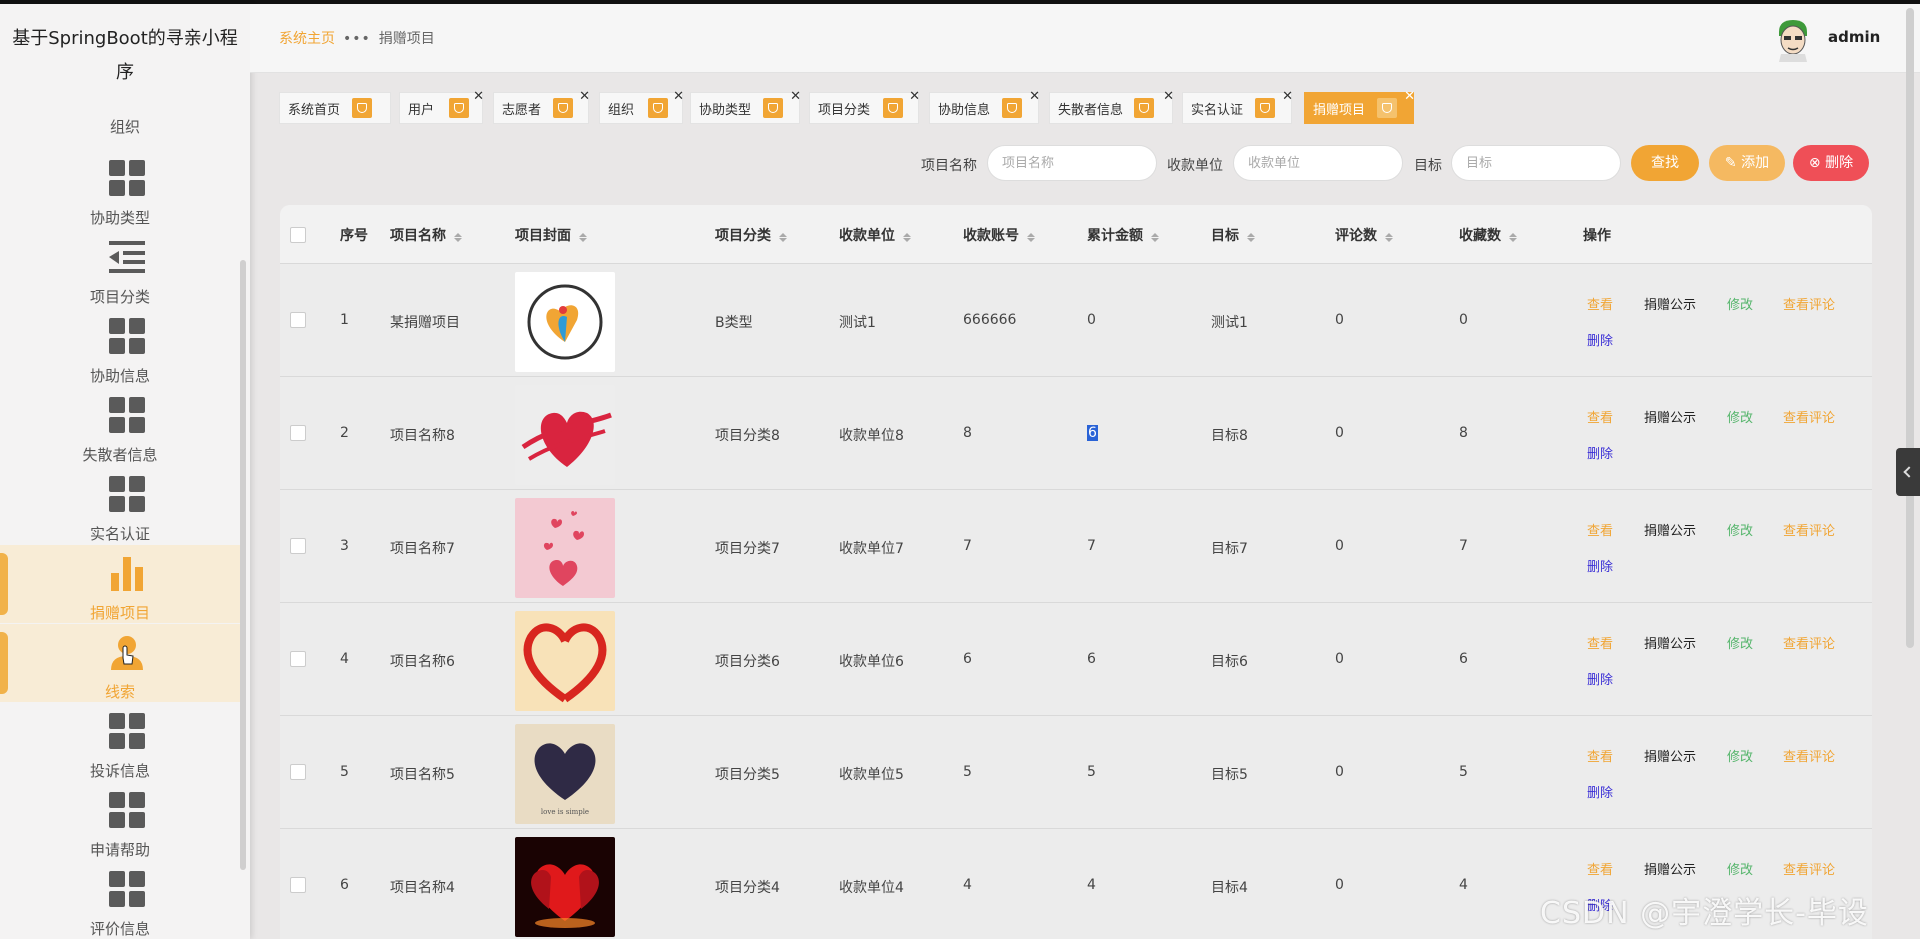  I want to click on sidebar-item-assist-type: 协助类型, so click(120, 189).